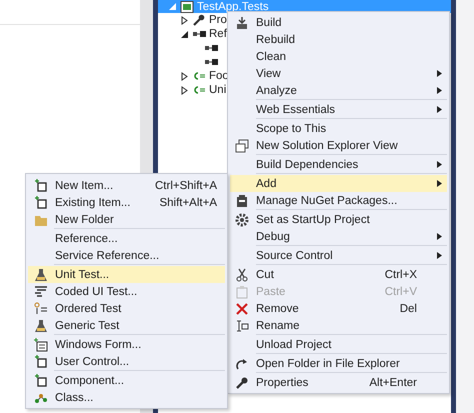 The height and width of the screenshot is (413, 474). Describe the element at coordinates (313, 220) in the screenshot. I see `menu-item-label: Set as StartUp Project` at that location.